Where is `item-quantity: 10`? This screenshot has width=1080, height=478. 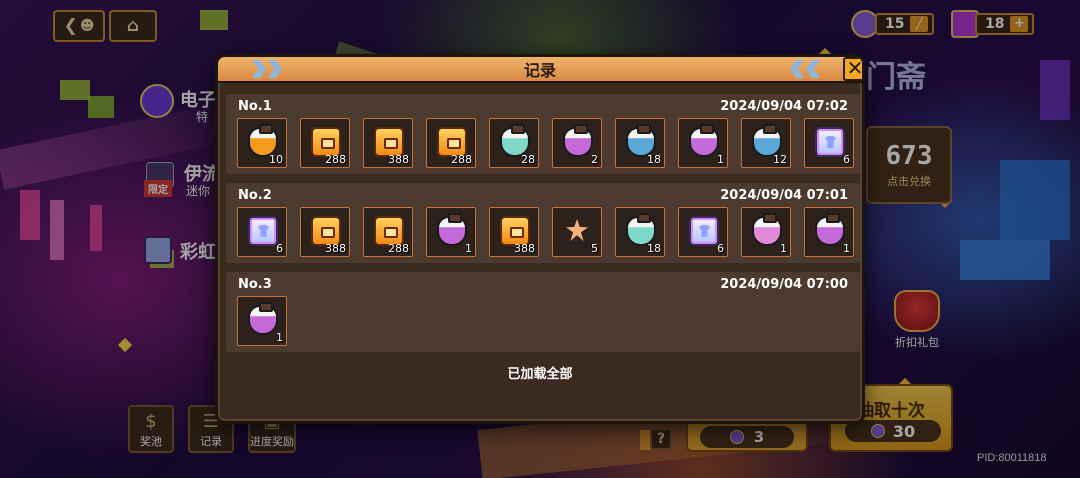
item-quantity: 10 is located at coordinates (276, 159).